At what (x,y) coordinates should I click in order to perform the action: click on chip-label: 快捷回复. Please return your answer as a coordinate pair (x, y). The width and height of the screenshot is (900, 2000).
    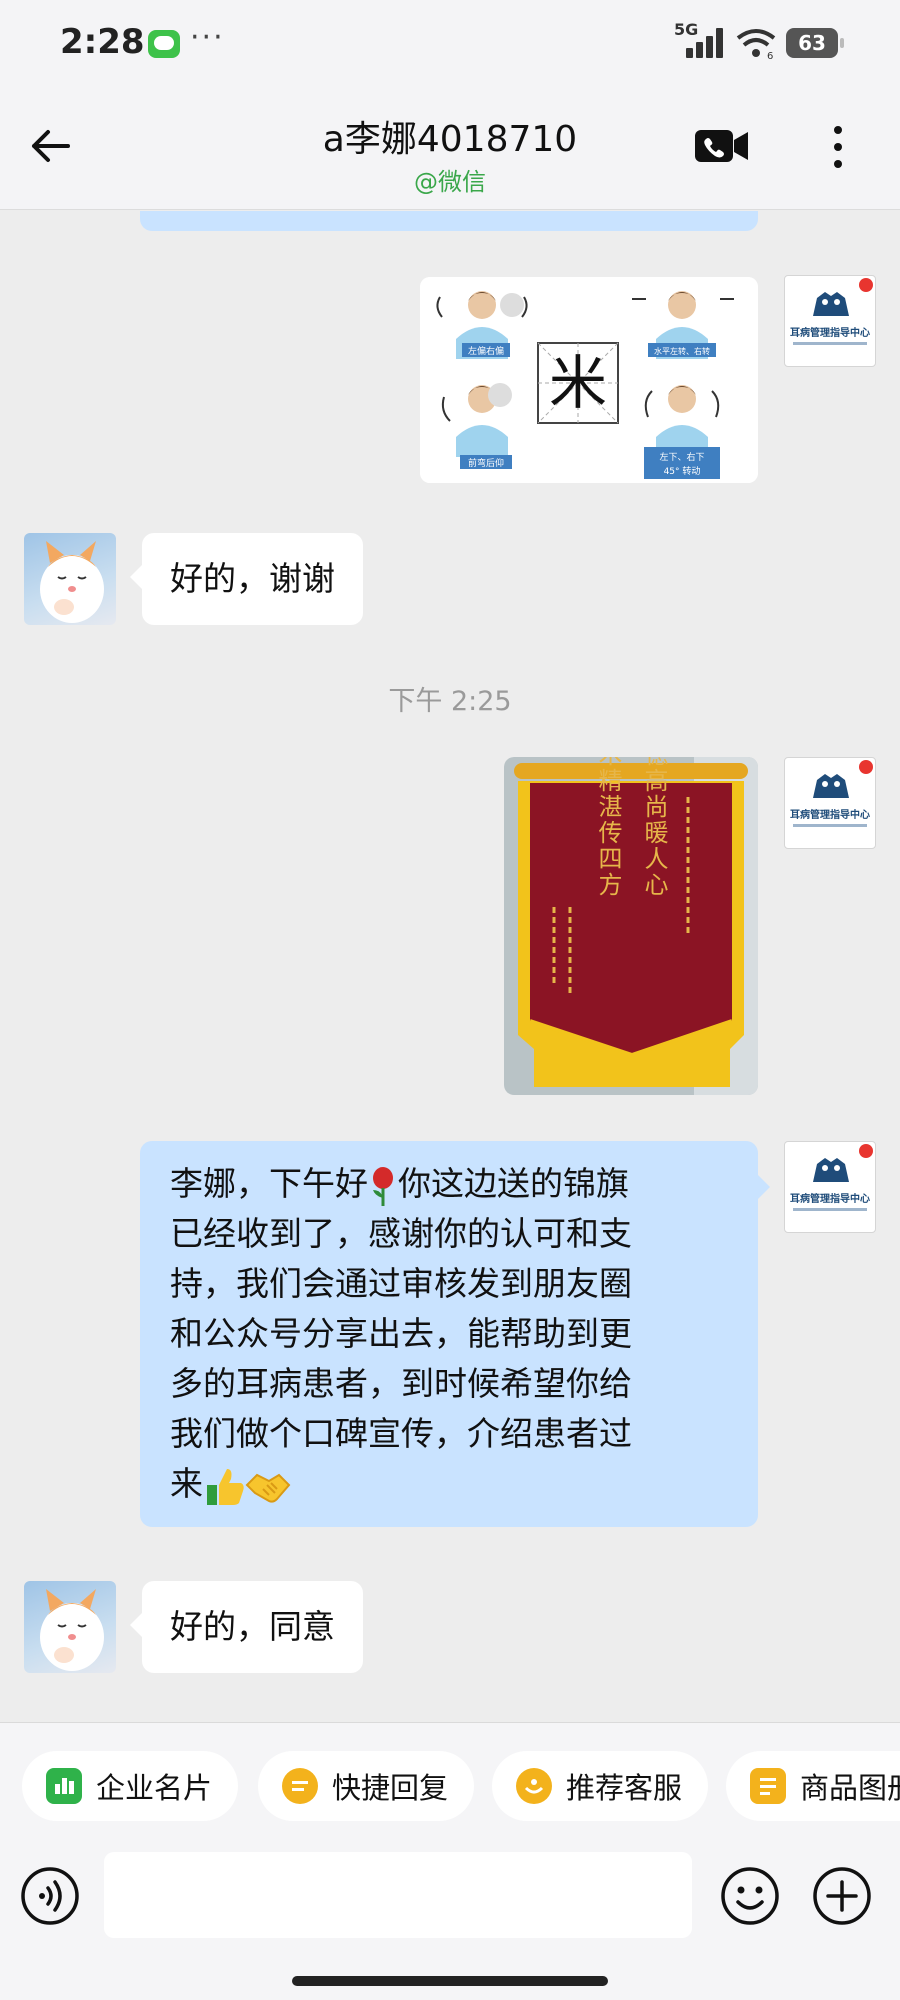
    Looking at the image, I should click on (390, 1788).